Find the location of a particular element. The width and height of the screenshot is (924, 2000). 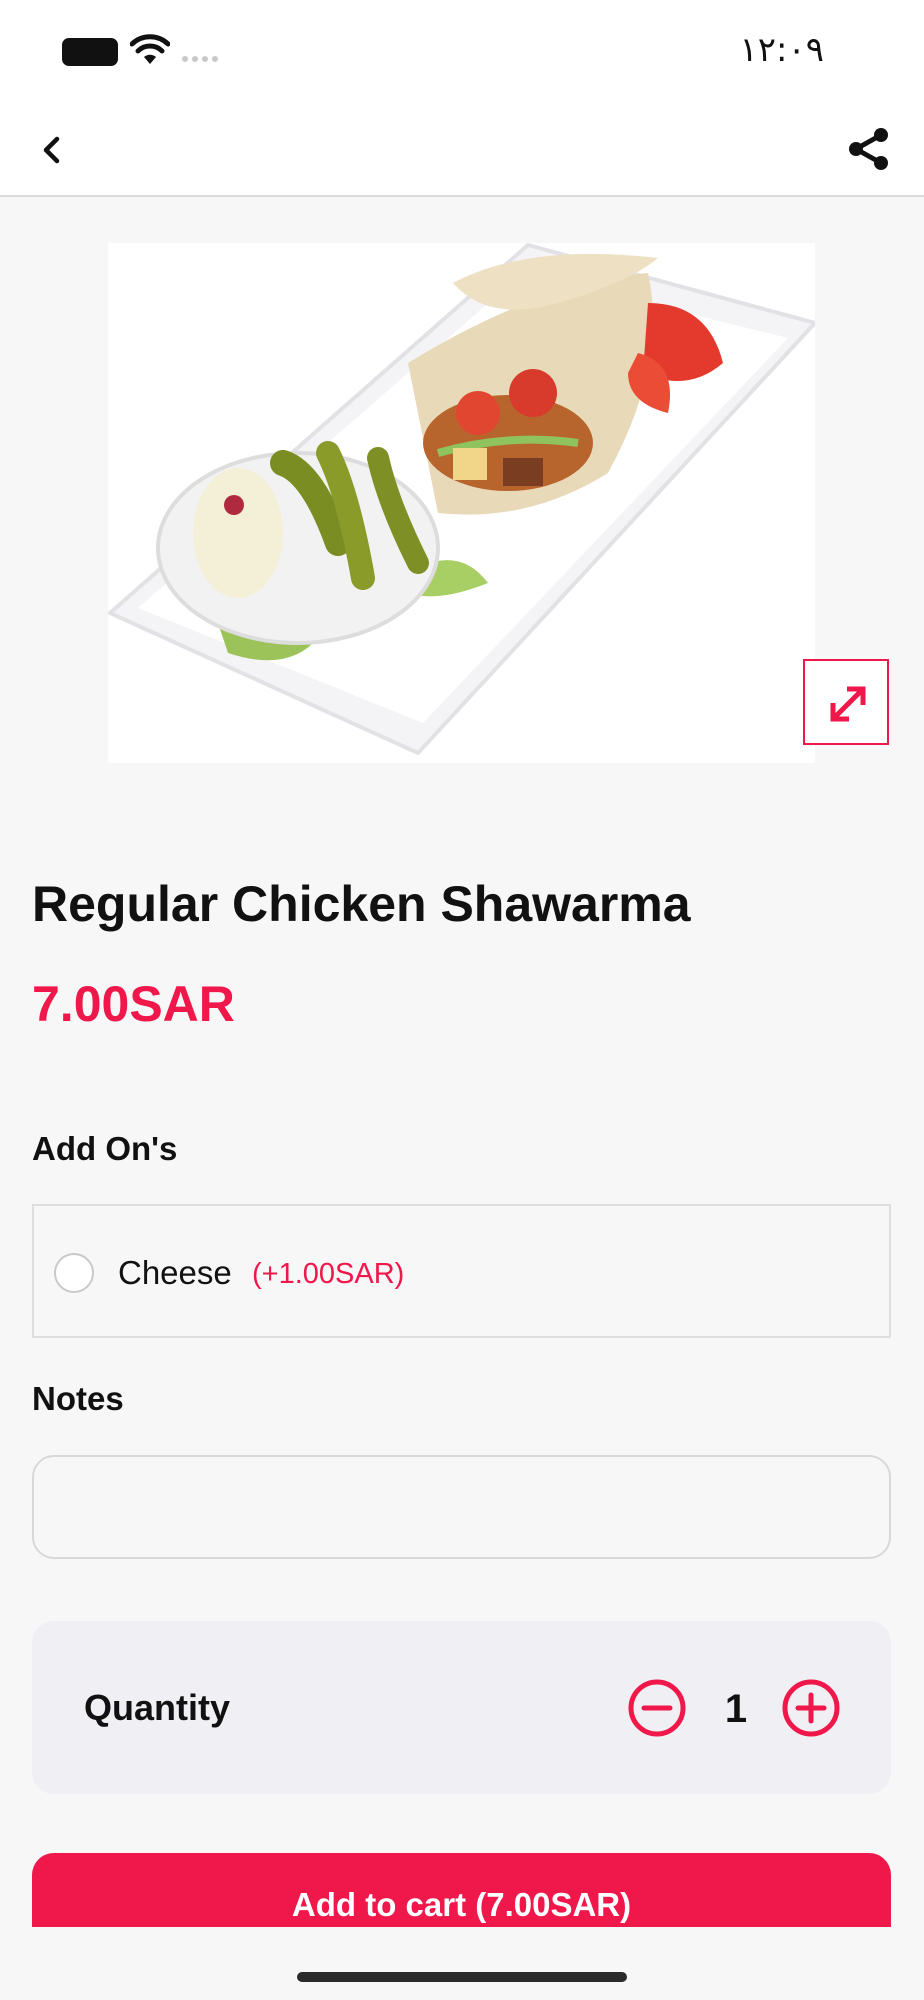

quantity-card: Quantity 1 is located at coordinates (461, 1707).